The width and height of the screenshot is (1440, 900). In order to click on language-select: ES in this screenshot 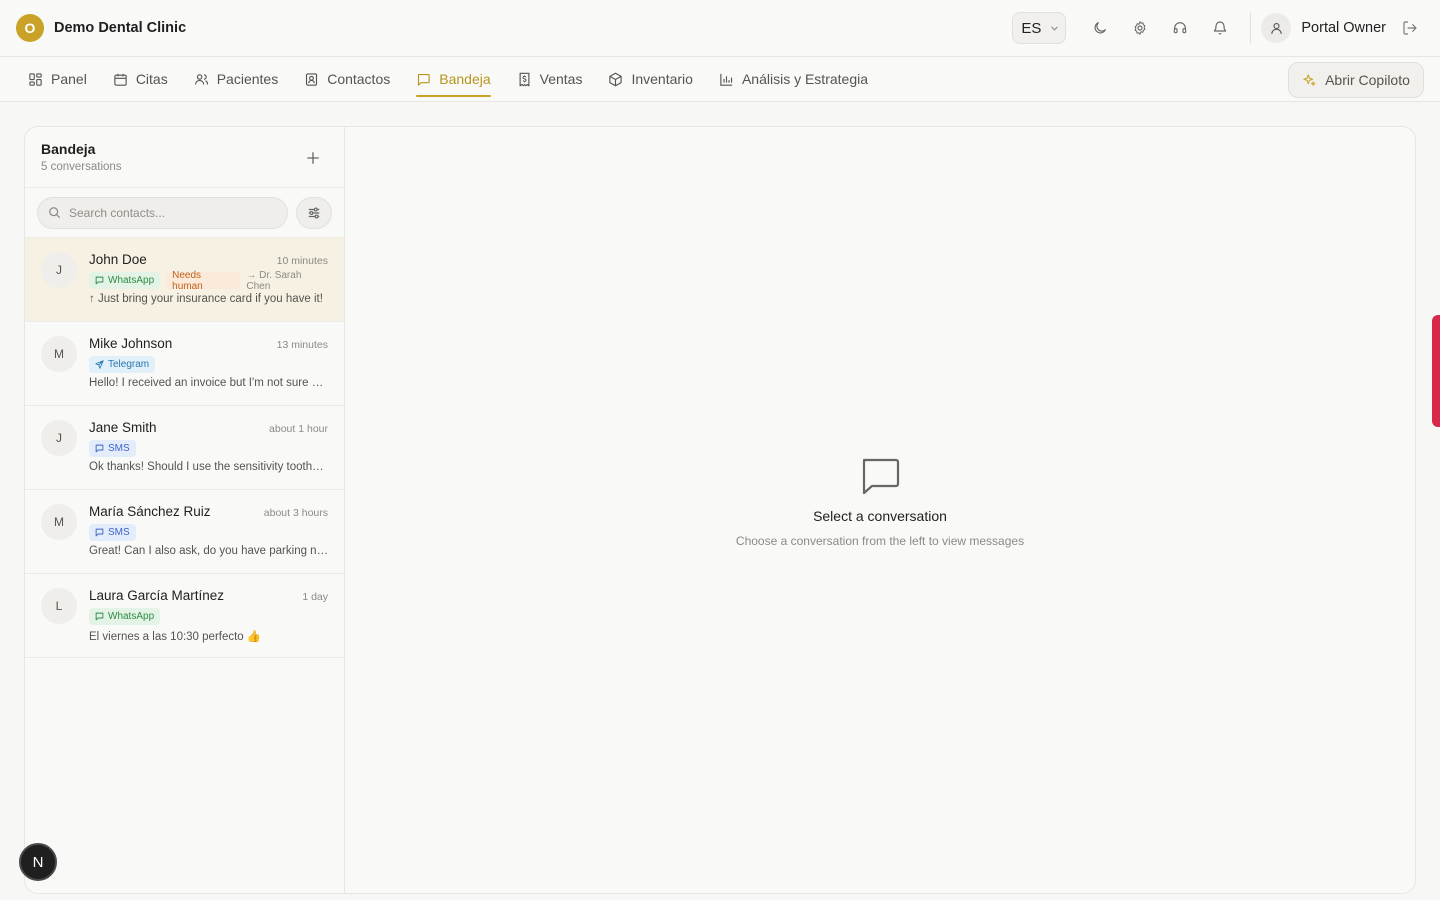, I will do `click(1039, 28)`.